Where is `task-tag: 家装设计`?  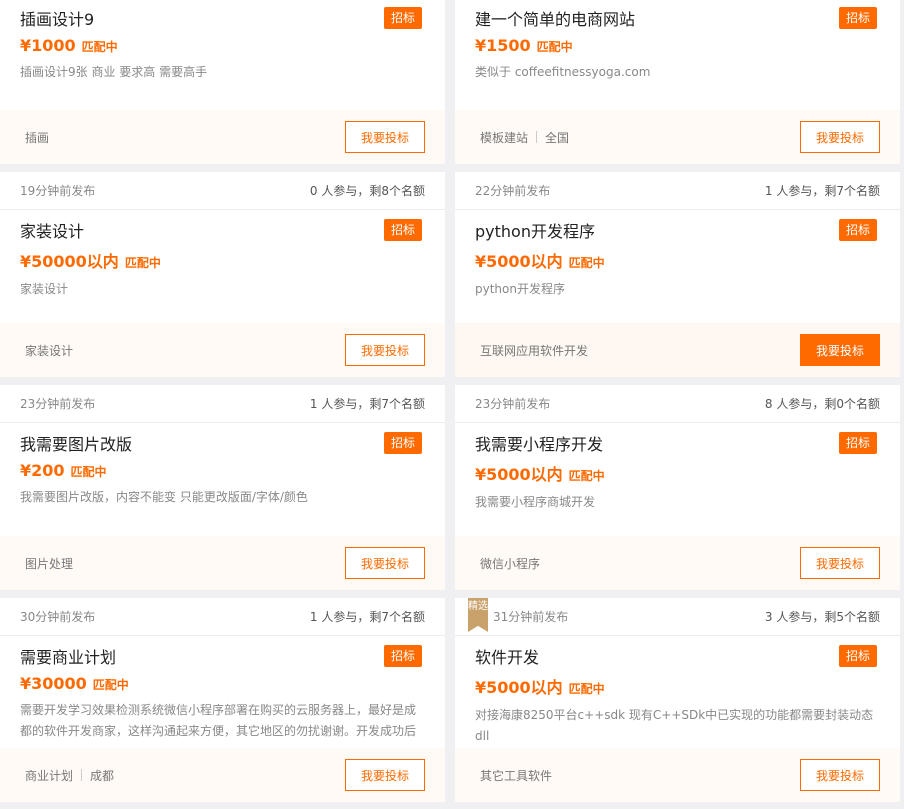 task-tag: 家装设计 is located at coordinates (49, 350).